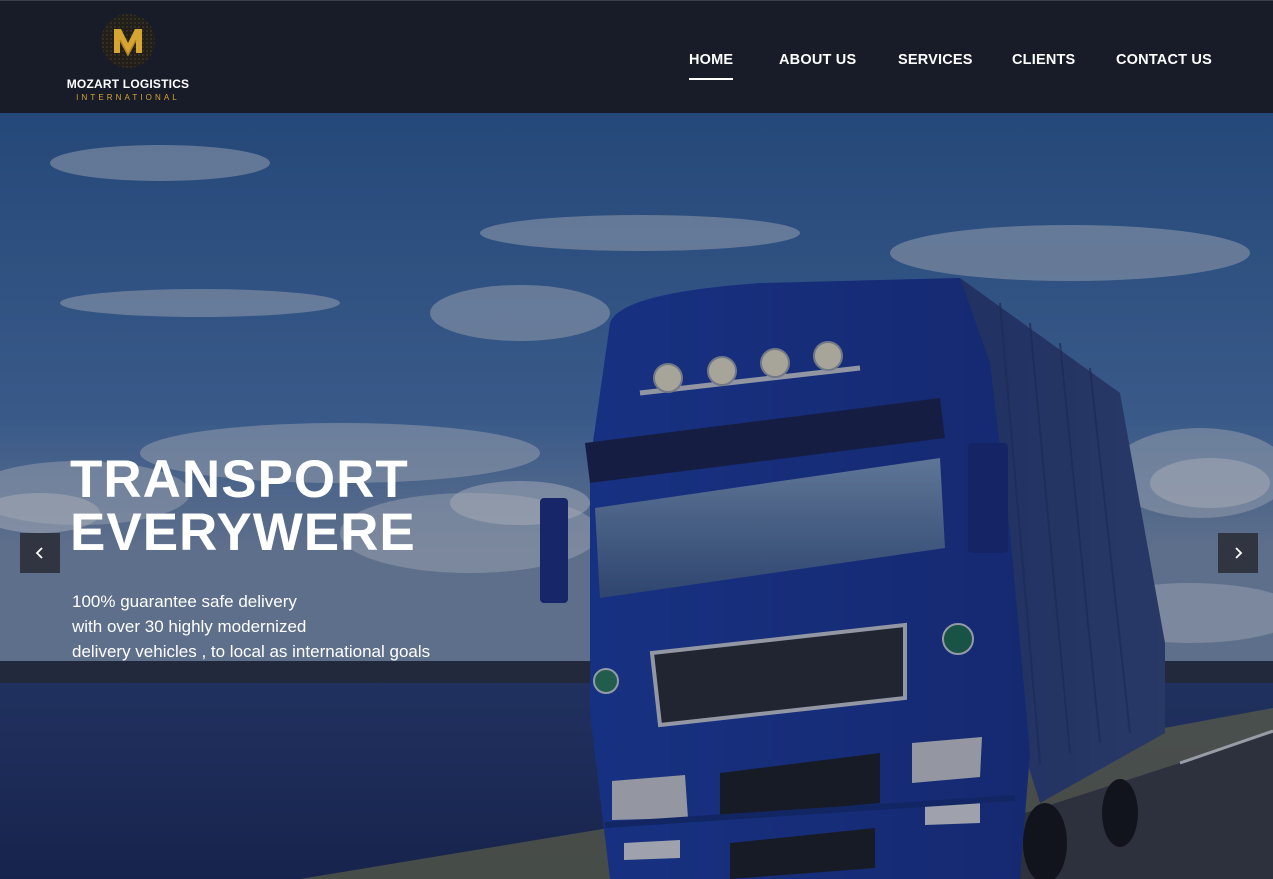 This screenshot has width=1273, height=879. Describe the element at coordinates (239, 479) in the screenshot. I see `hero-title-line-1: TRANSPORT` at that location.